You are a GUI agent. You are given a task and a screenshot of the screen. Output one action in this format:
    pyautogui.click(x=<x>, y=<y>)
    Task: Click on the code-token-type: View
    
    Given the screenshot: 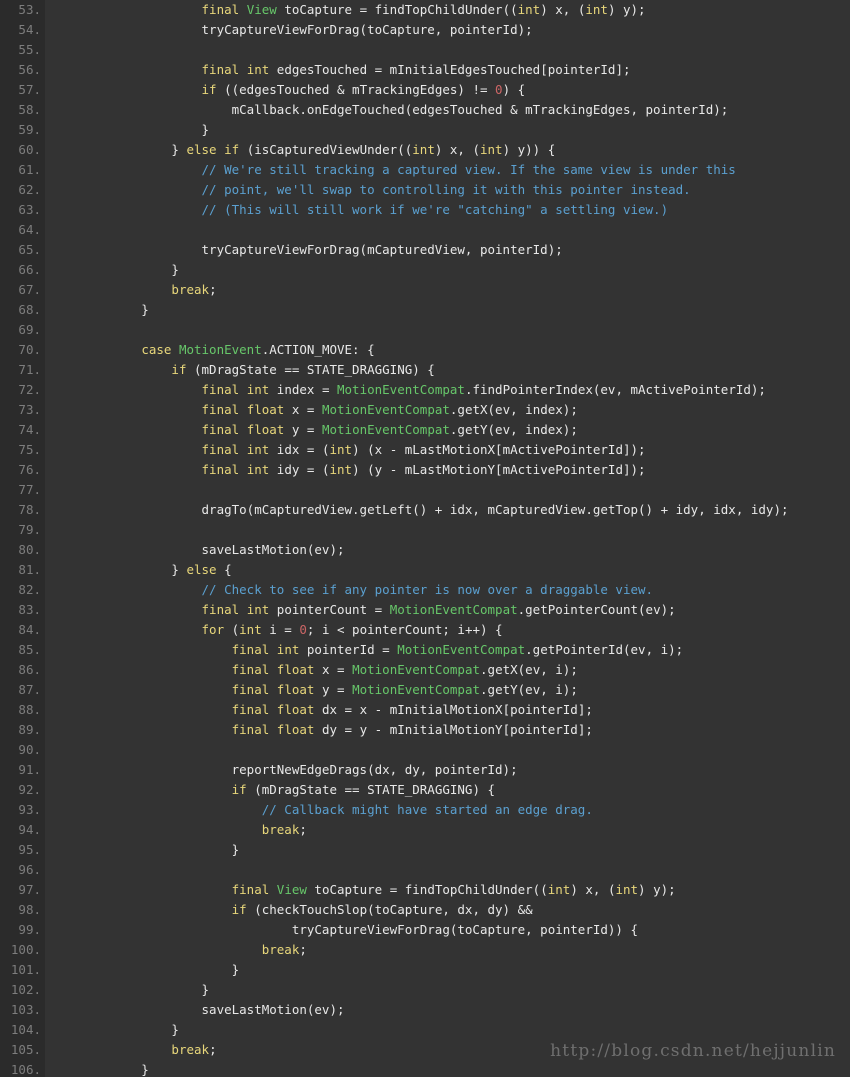 What is the action you would take?
    pyautogui.click(x=291, y=889)
    